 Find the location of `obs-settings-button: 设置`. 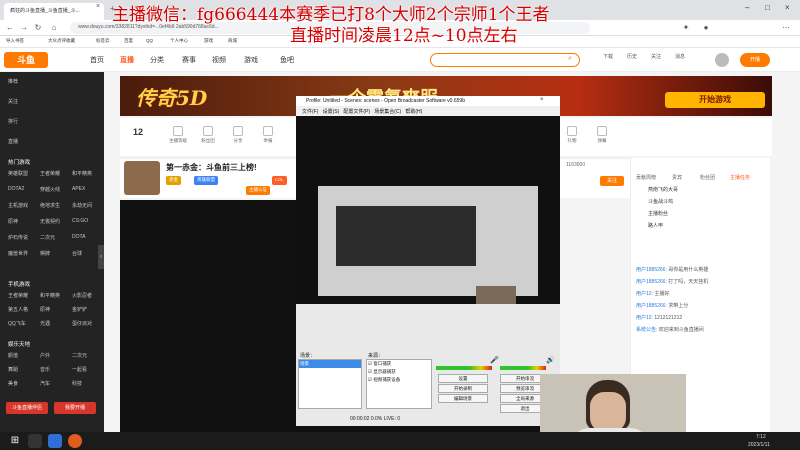

obs-settings-button: 设置 is located at coordinates (463, 378).